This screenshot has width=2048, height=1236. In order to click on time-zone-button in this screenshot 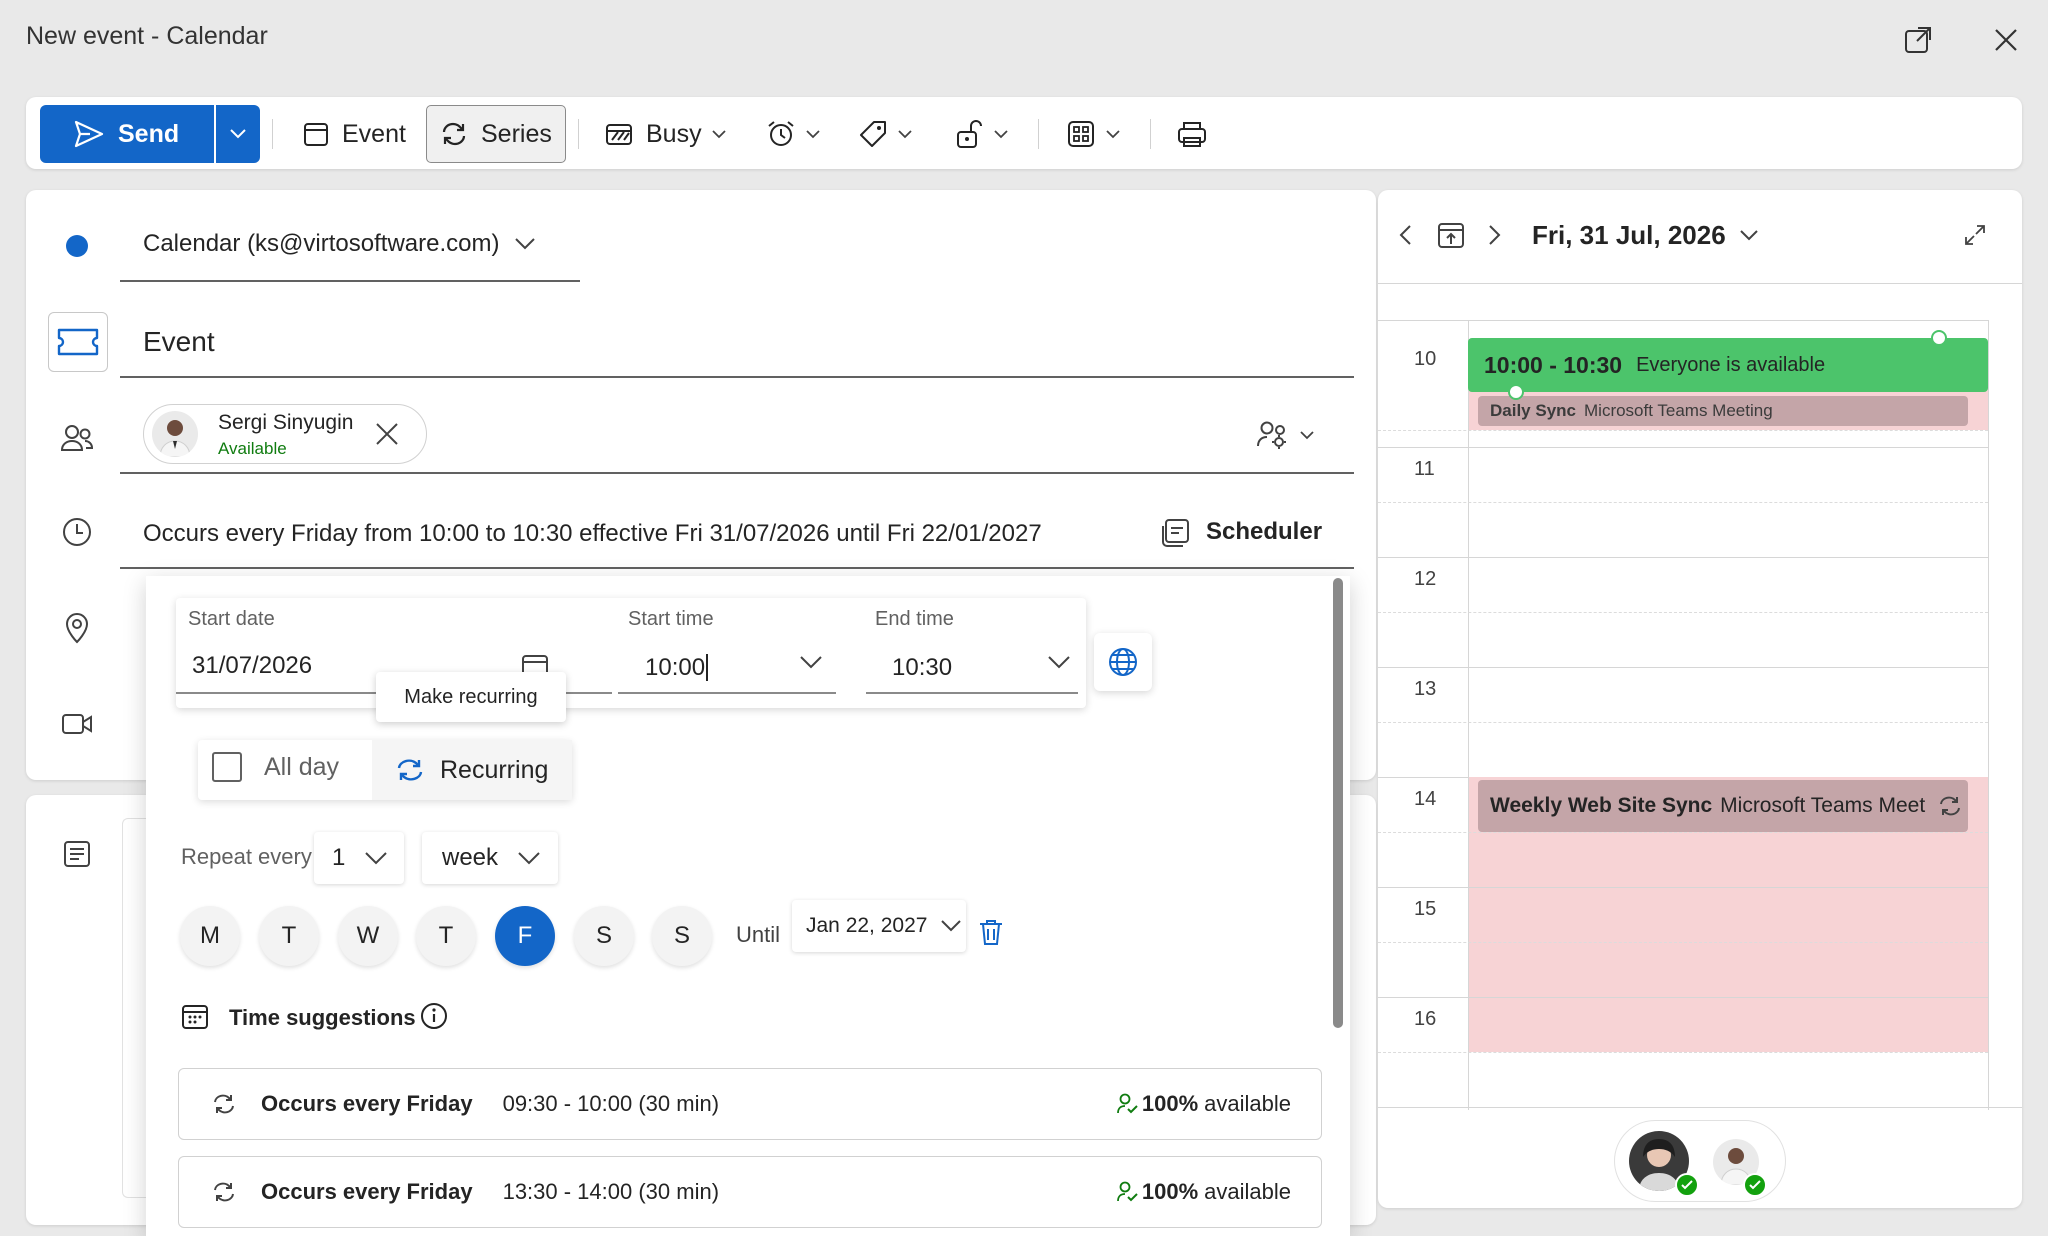, I will do `click(1123, 662)`.